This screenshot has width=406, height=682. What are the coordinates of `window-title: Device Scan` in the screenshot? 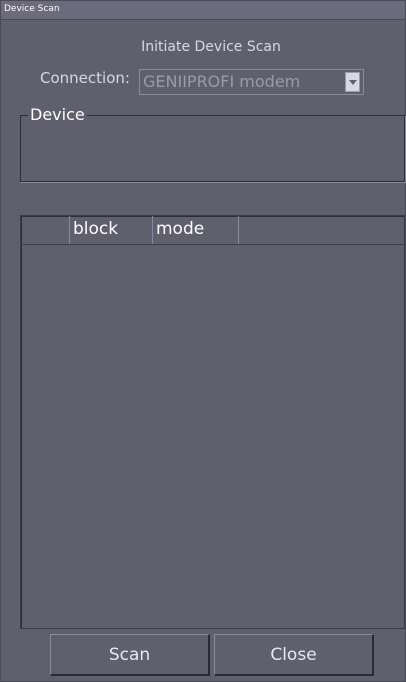 It's located at (32, 9).